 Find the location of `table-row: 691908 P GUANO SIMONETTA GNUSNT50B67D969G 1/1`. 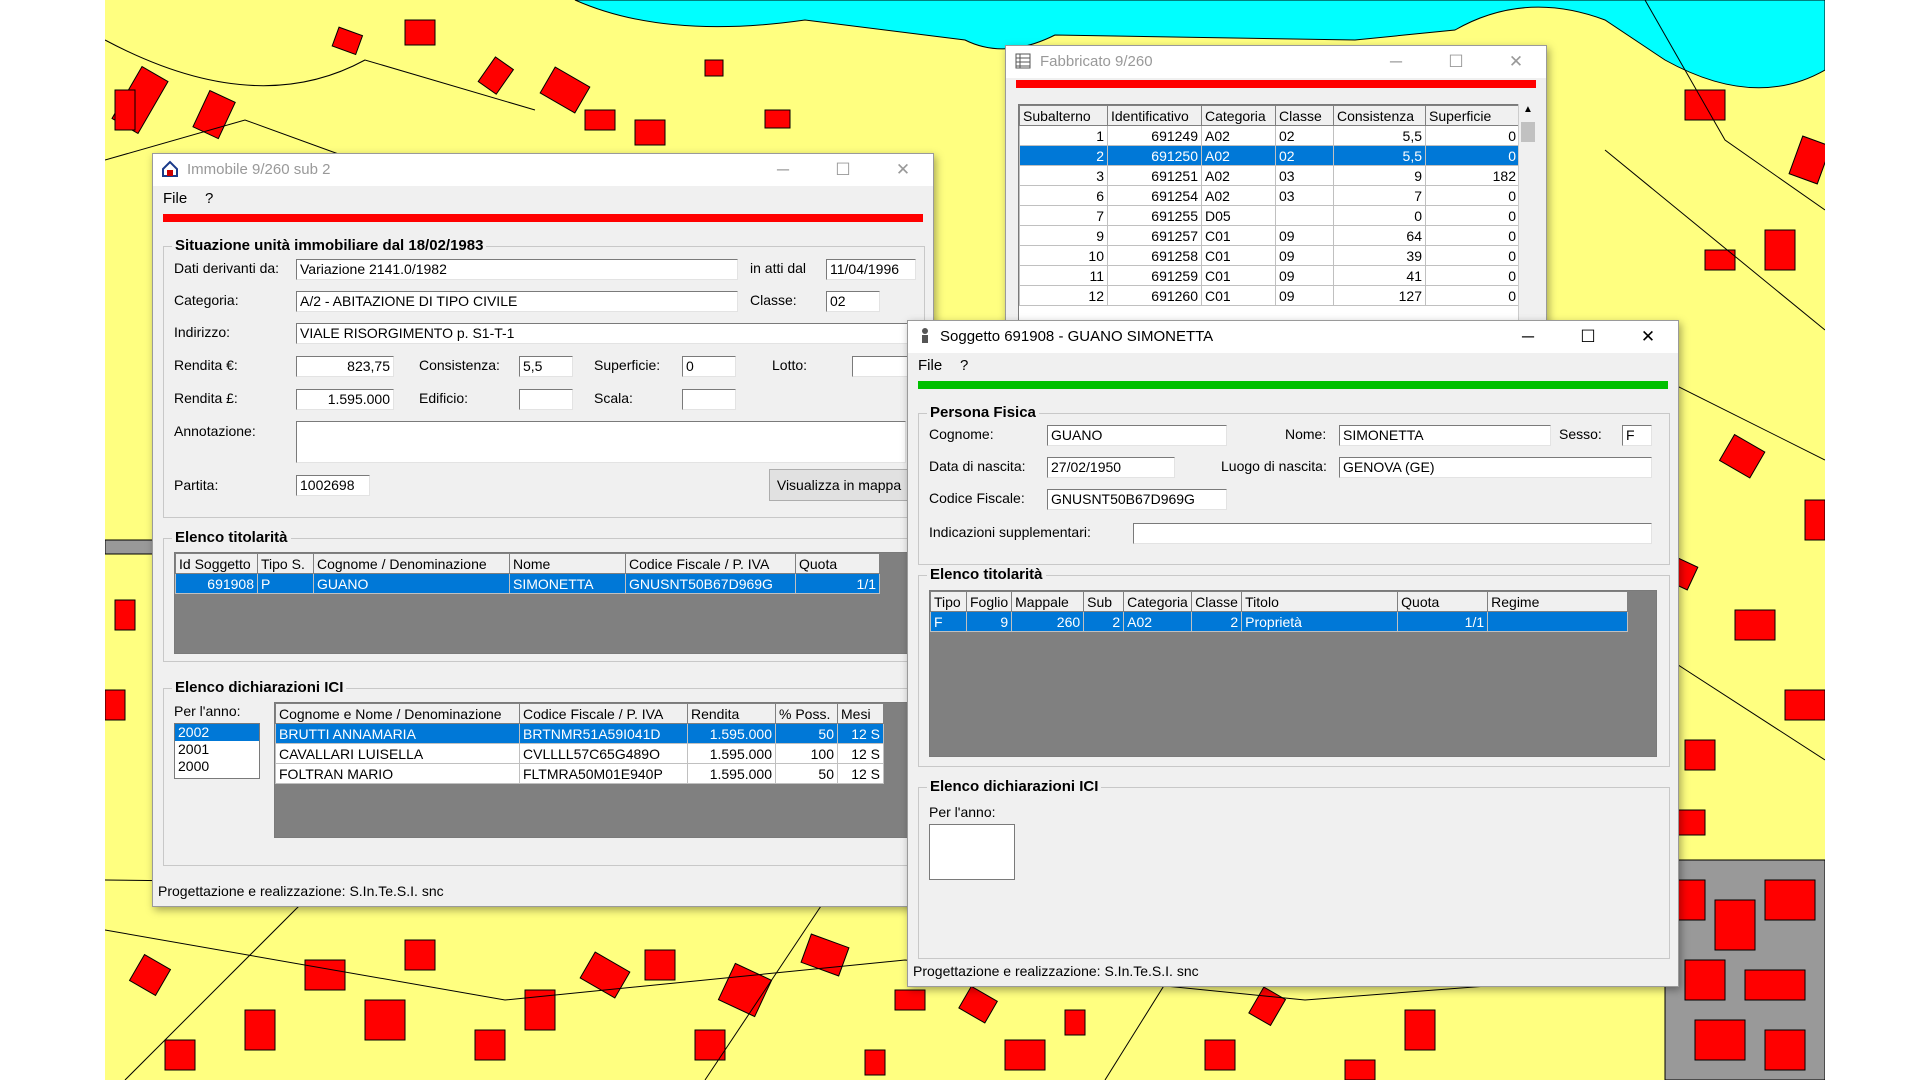

table-row: 691908 P GUANO SIMONETTA GNUSNT50B67D969G 1/1 is located at coordinates (527, 583).